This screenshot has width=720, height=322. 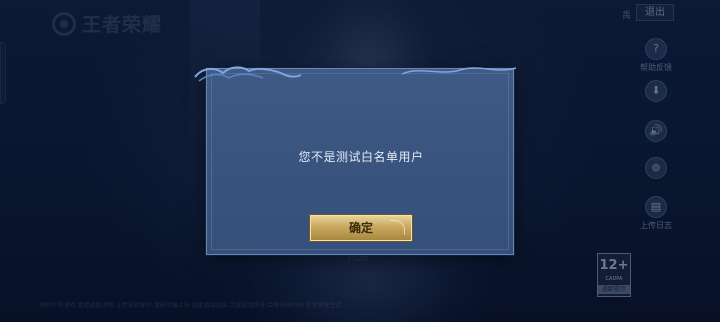 I want to click on confirm-button: 确定, so click(x=361, y=228).